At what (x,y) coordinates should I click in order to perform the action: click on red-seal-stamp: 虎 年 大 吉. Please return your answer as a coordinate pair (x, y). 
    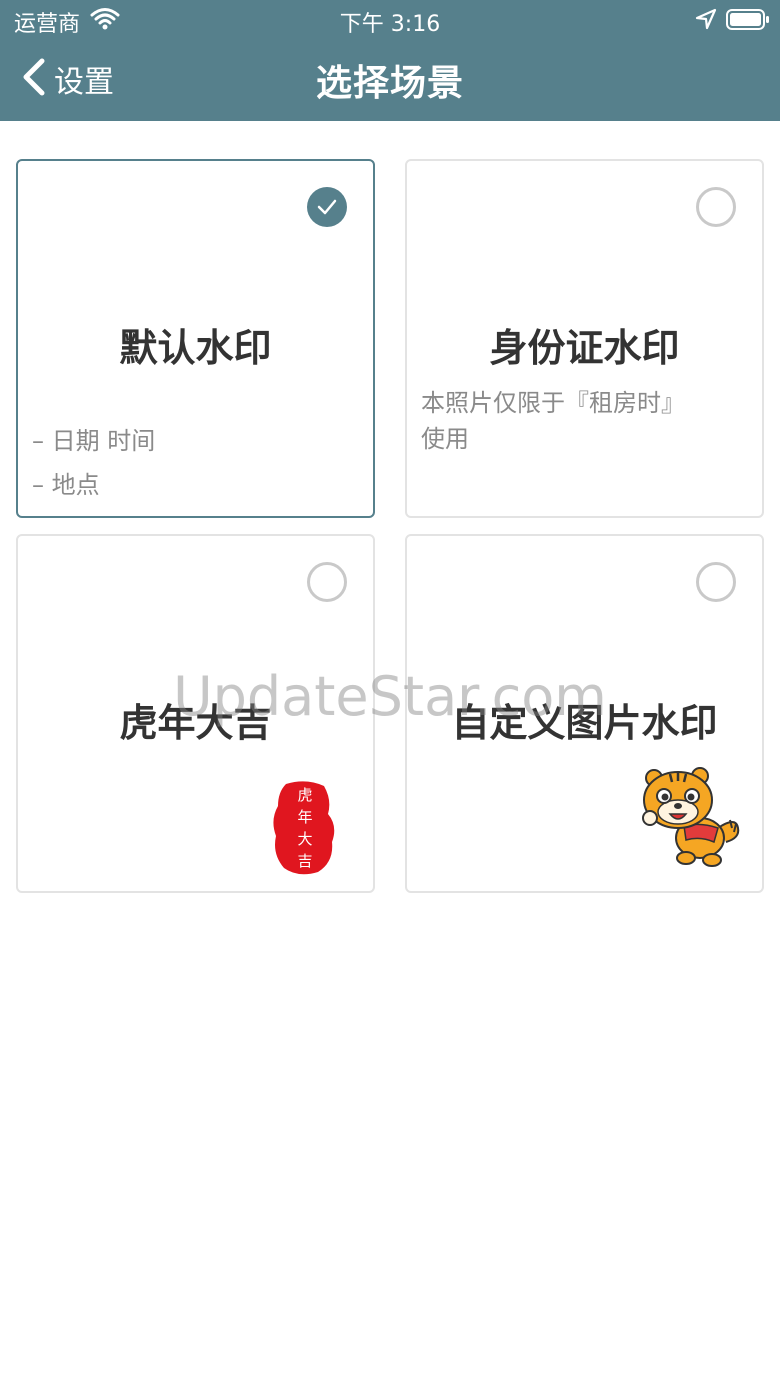
    Looking at the image, I should click on (305, 828).